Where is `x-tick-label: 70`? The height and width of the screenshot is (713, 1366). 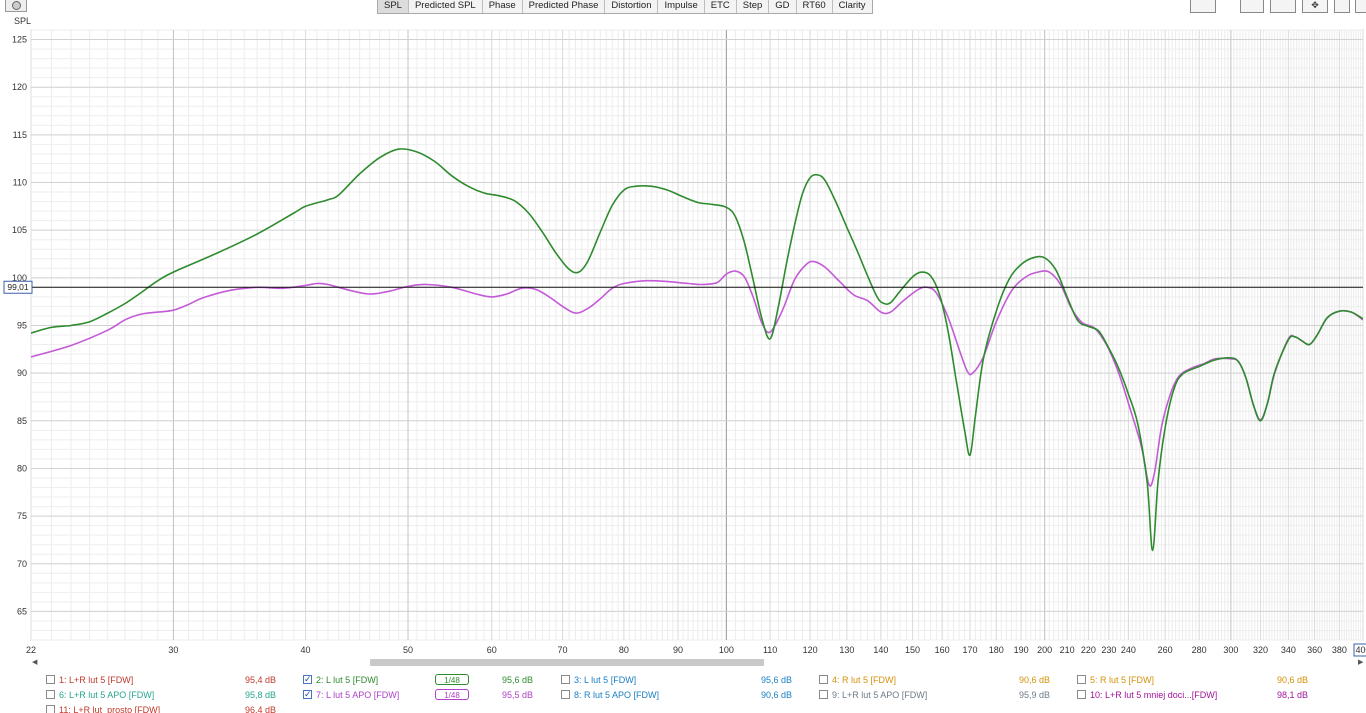 x-tick-label: 70 is located at coordinates (563, 650).